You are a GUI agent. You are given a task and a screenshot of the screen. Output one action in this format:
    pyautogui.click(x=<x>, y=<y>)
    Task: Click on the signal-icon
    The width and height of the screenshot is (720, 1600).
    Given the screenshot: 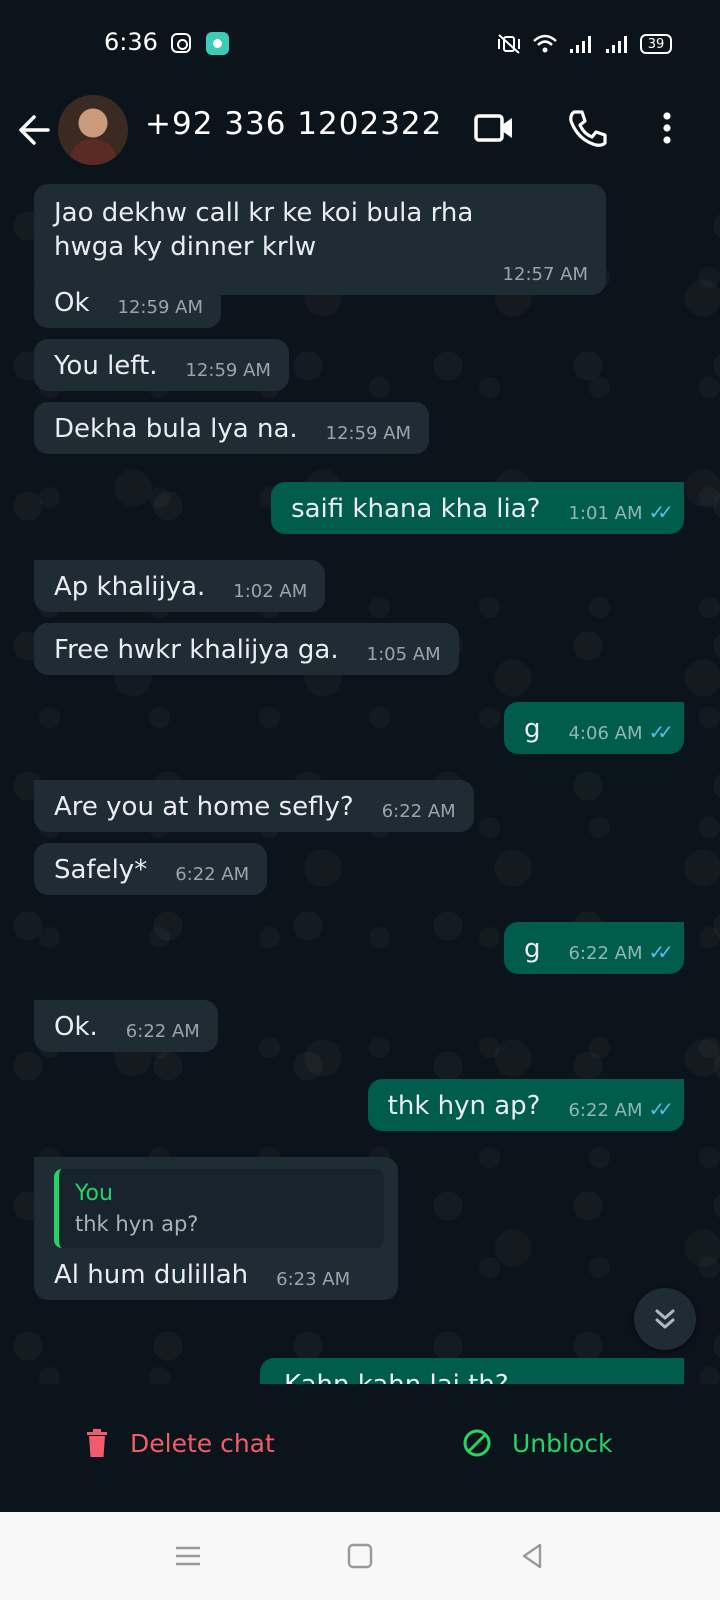 What is the action you would take?
    pyautogui.click(x=580, y=44)
    